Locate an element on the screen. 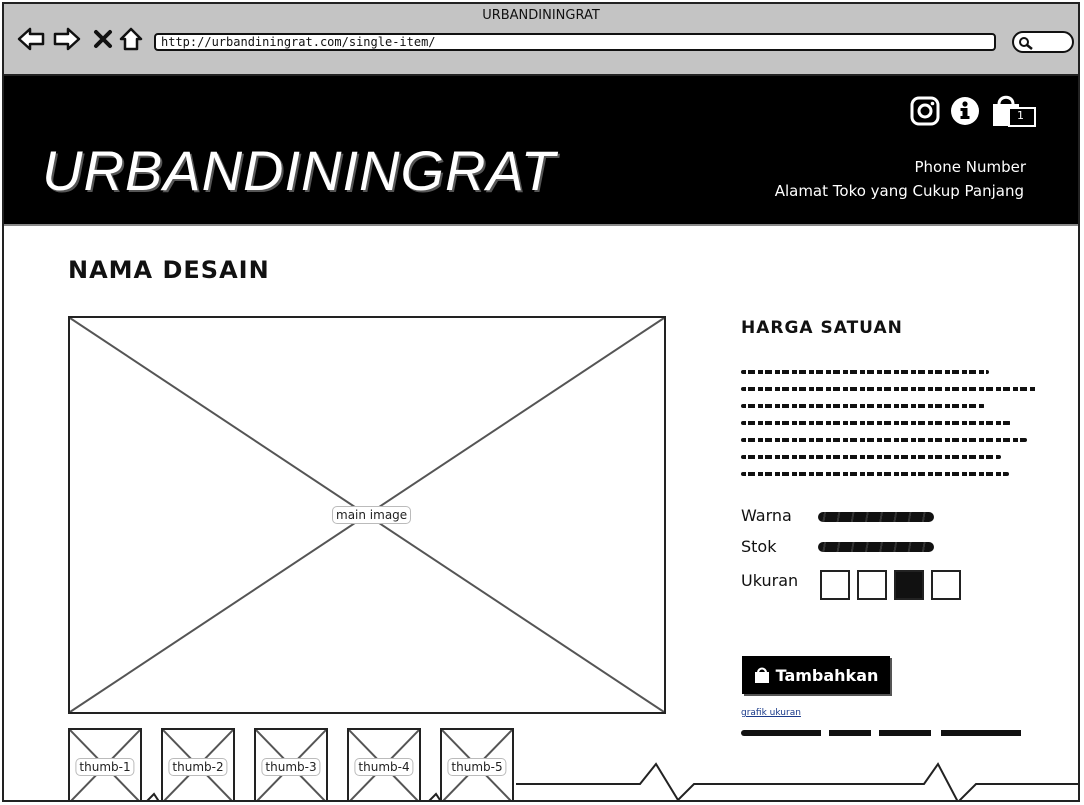  ukuran-label: Ukuran is located at coordinates (770, 580).